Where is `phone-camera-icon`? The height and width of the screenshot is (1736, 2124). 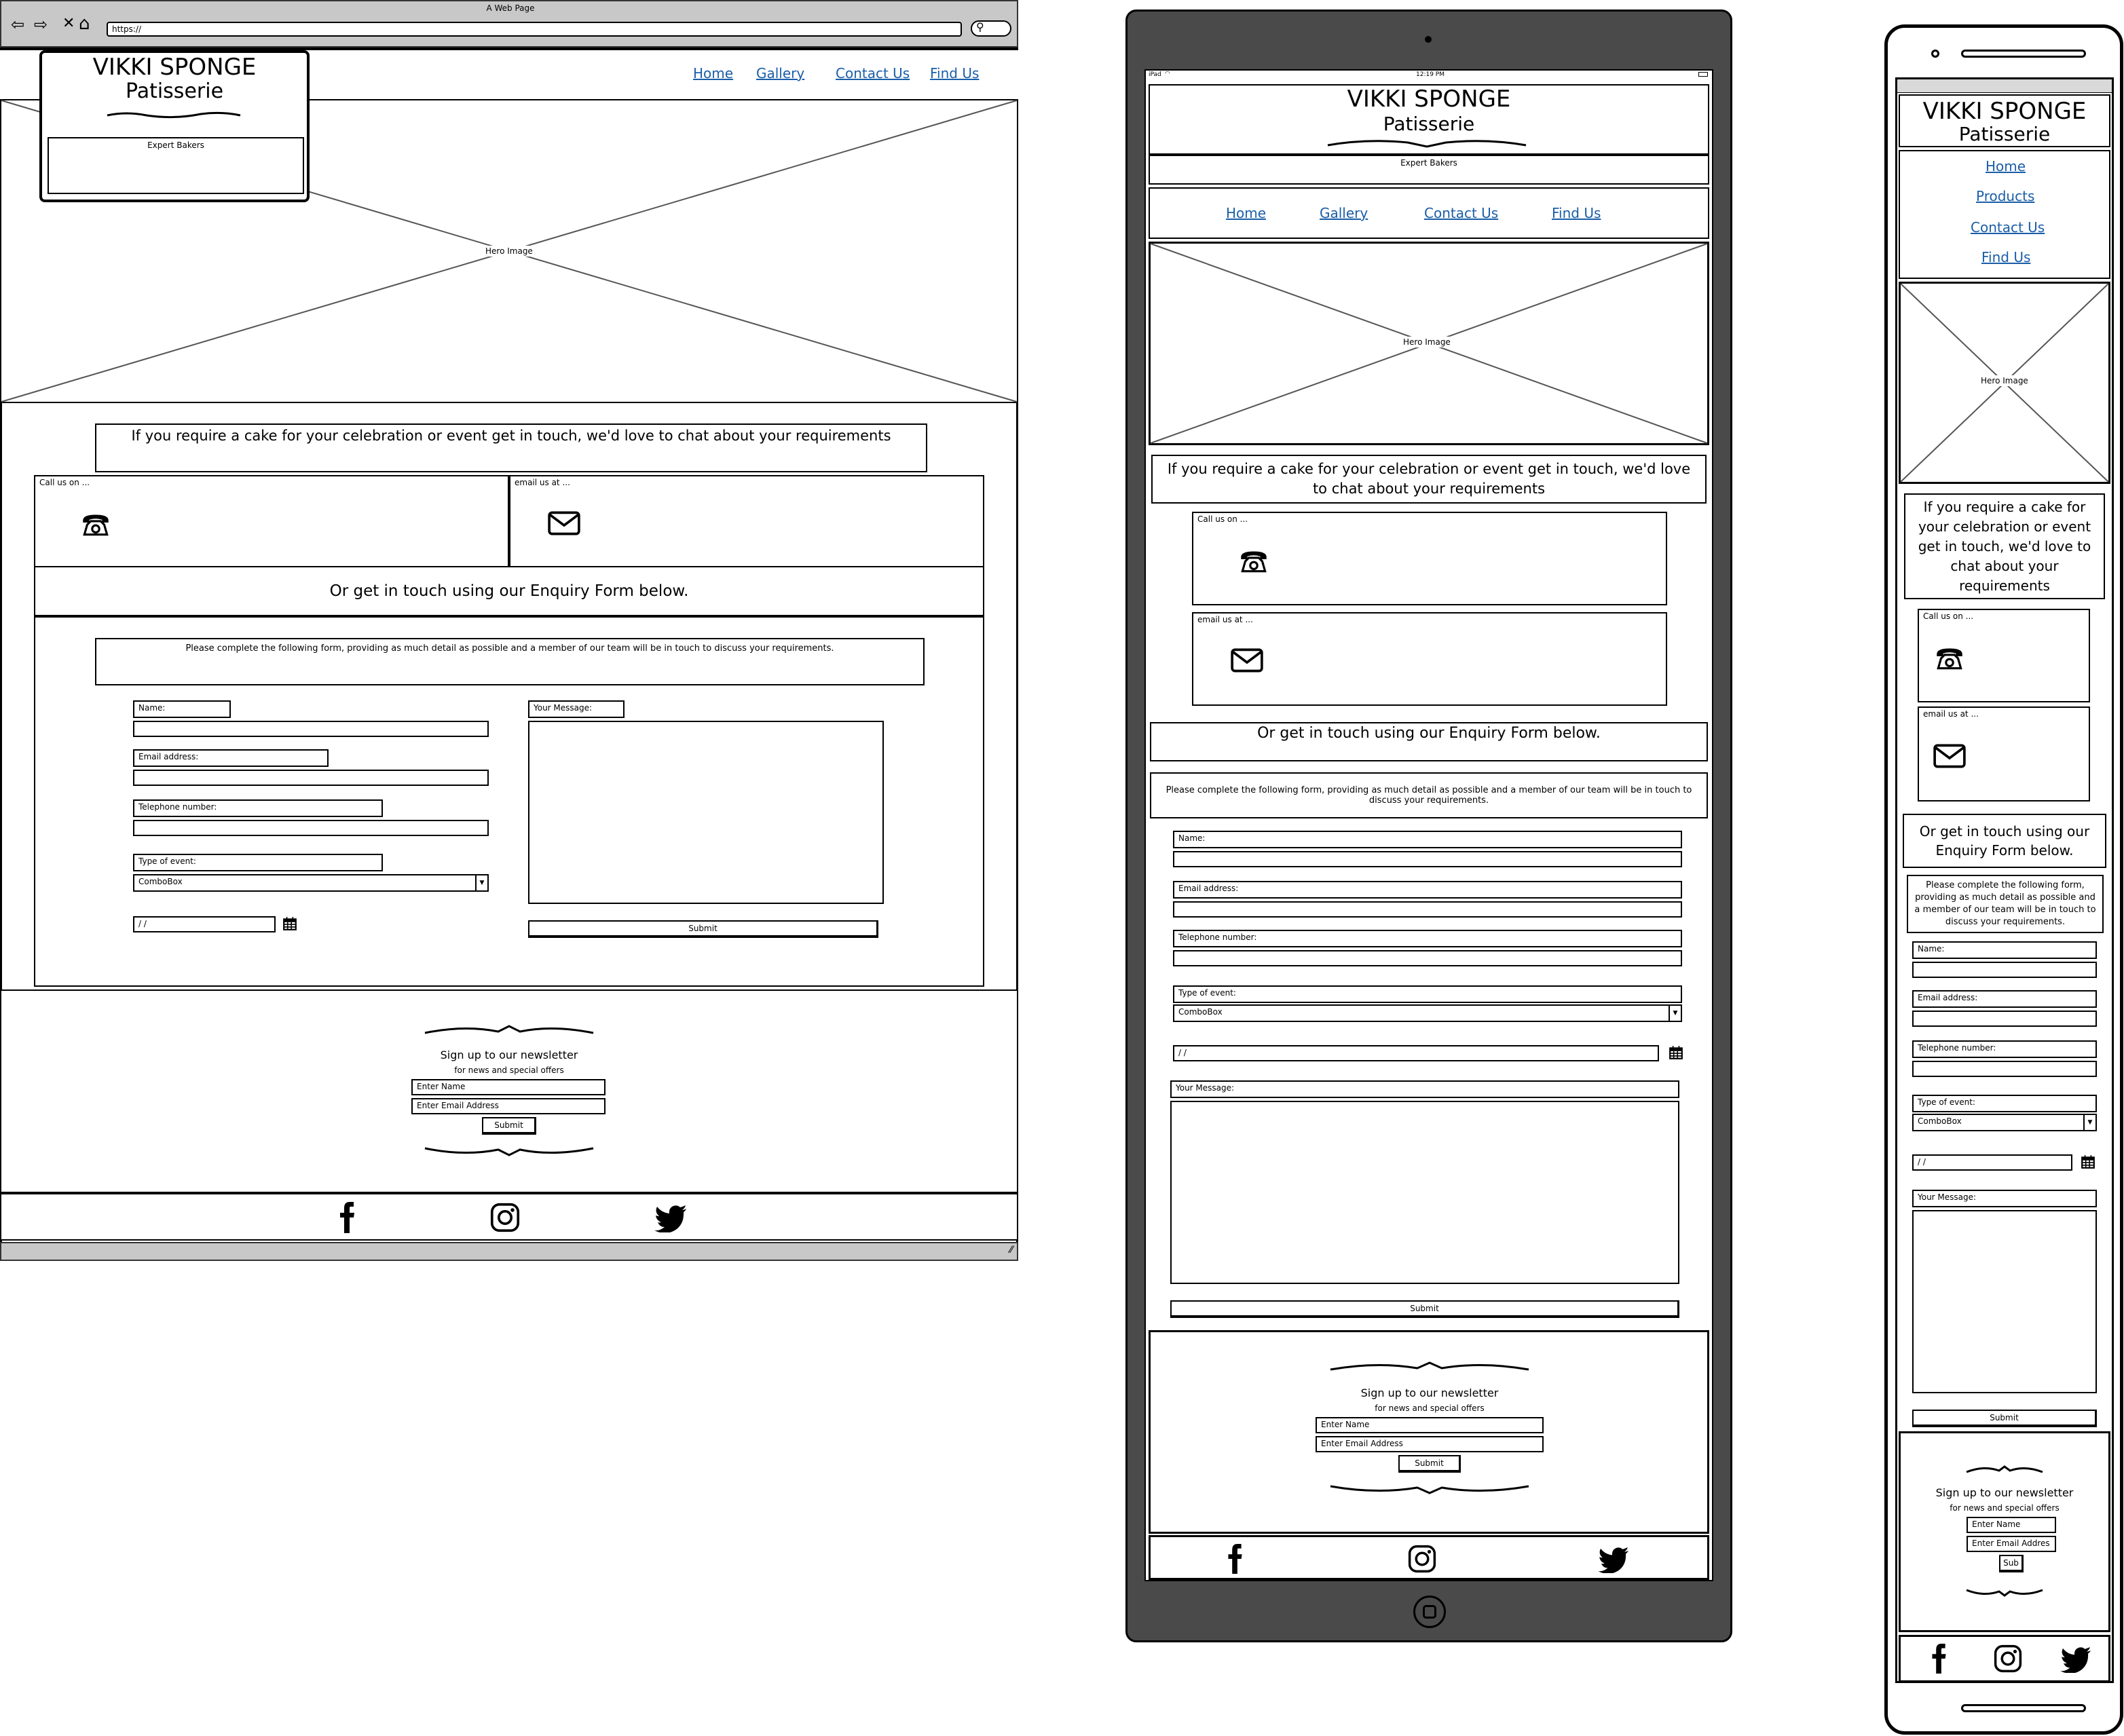 phone-camera-icon is located at coordinates (1935, 54).